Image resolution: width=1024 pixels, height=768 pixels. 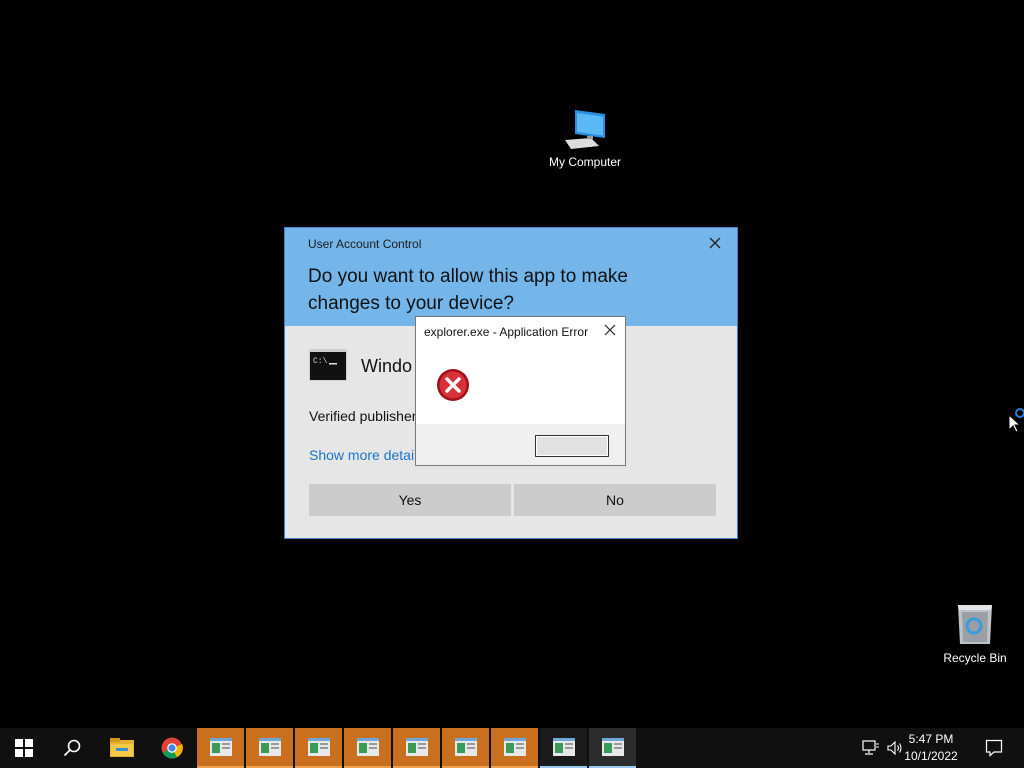 What do you see at coordinates (387, 366) in the screenshot?
I see `uac-app-name: Windo` at bounding box center [387, 366].